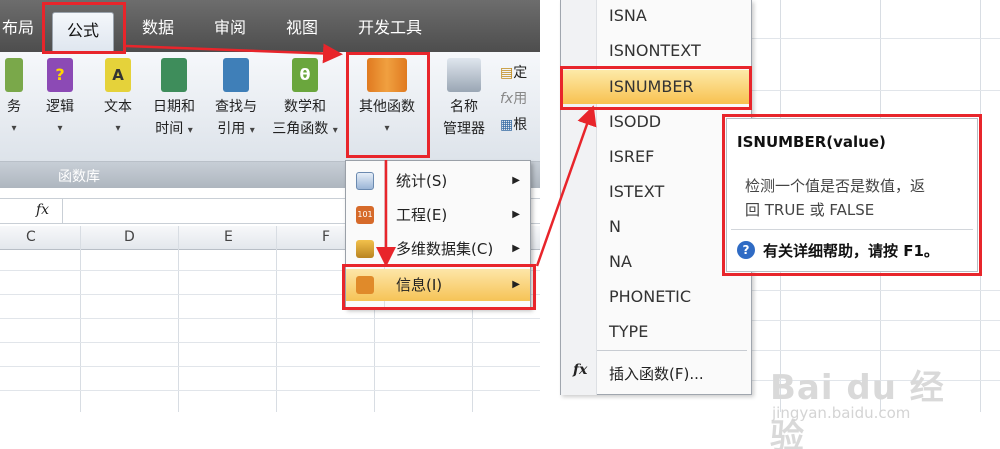 Image resolution: width=1000 pixels, height=449 pixels. What do you see at coordinates (579, 197) in the screenshot?
I see `list-gutter` at bounding box center [579, 197].